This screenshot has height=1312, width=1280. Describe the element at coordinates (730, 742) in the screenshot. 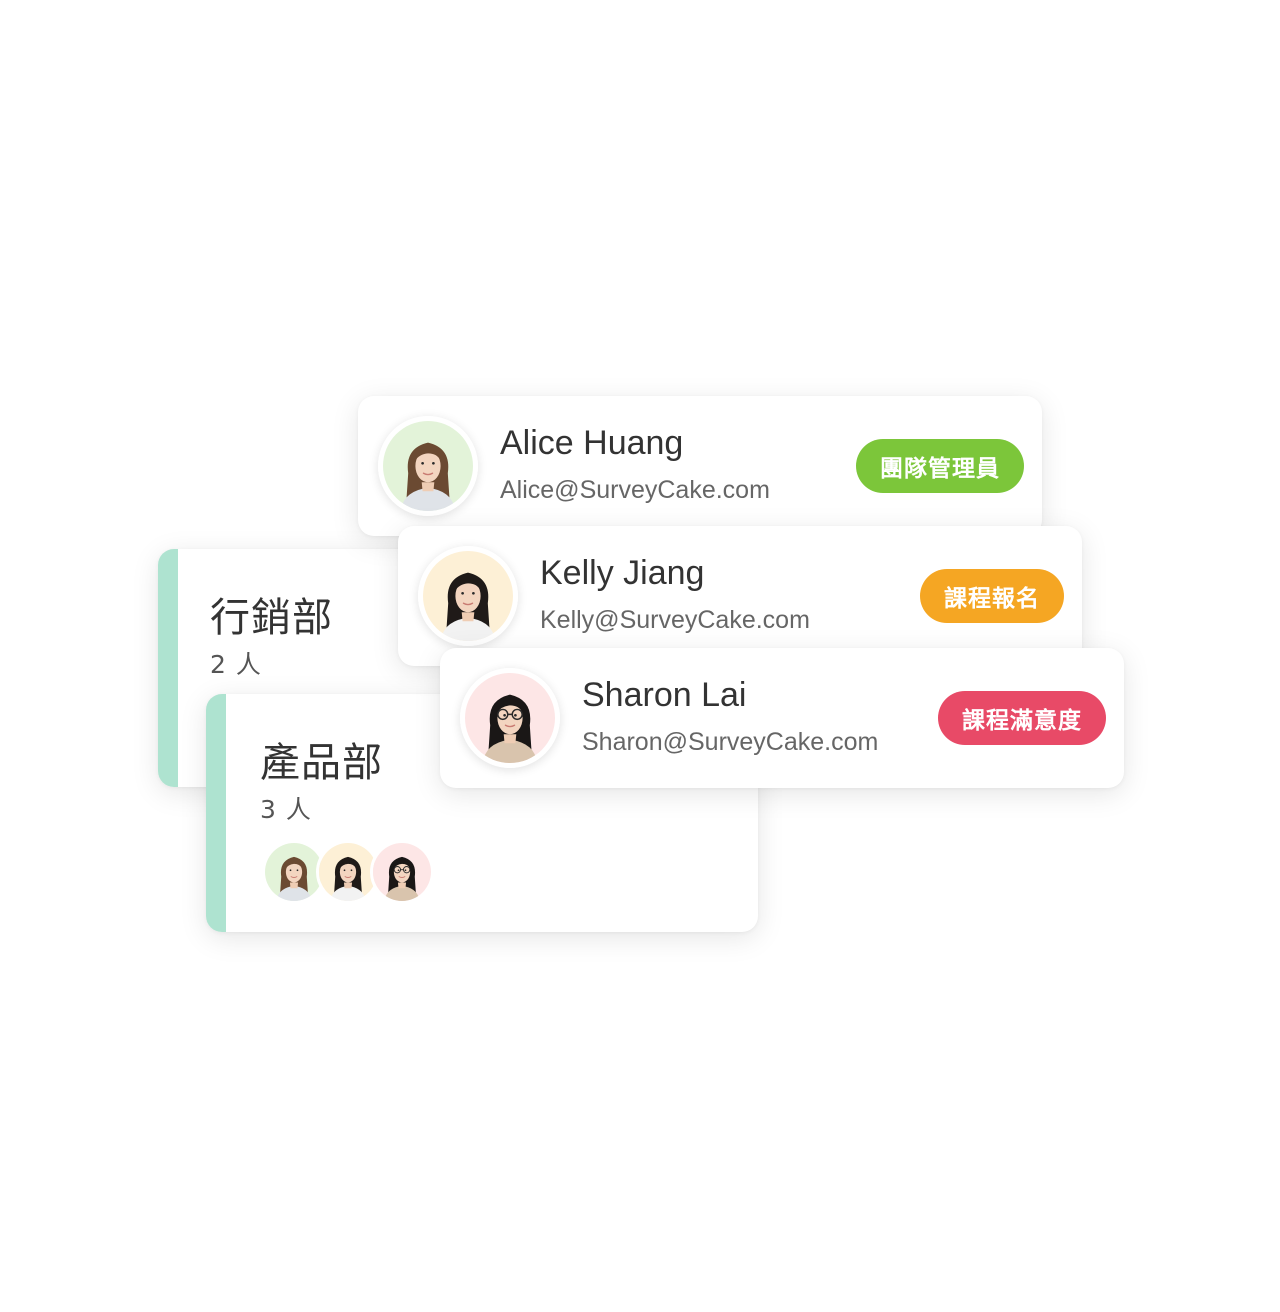

I see `member-email: Sharon@SurveyCake.com` at that location.